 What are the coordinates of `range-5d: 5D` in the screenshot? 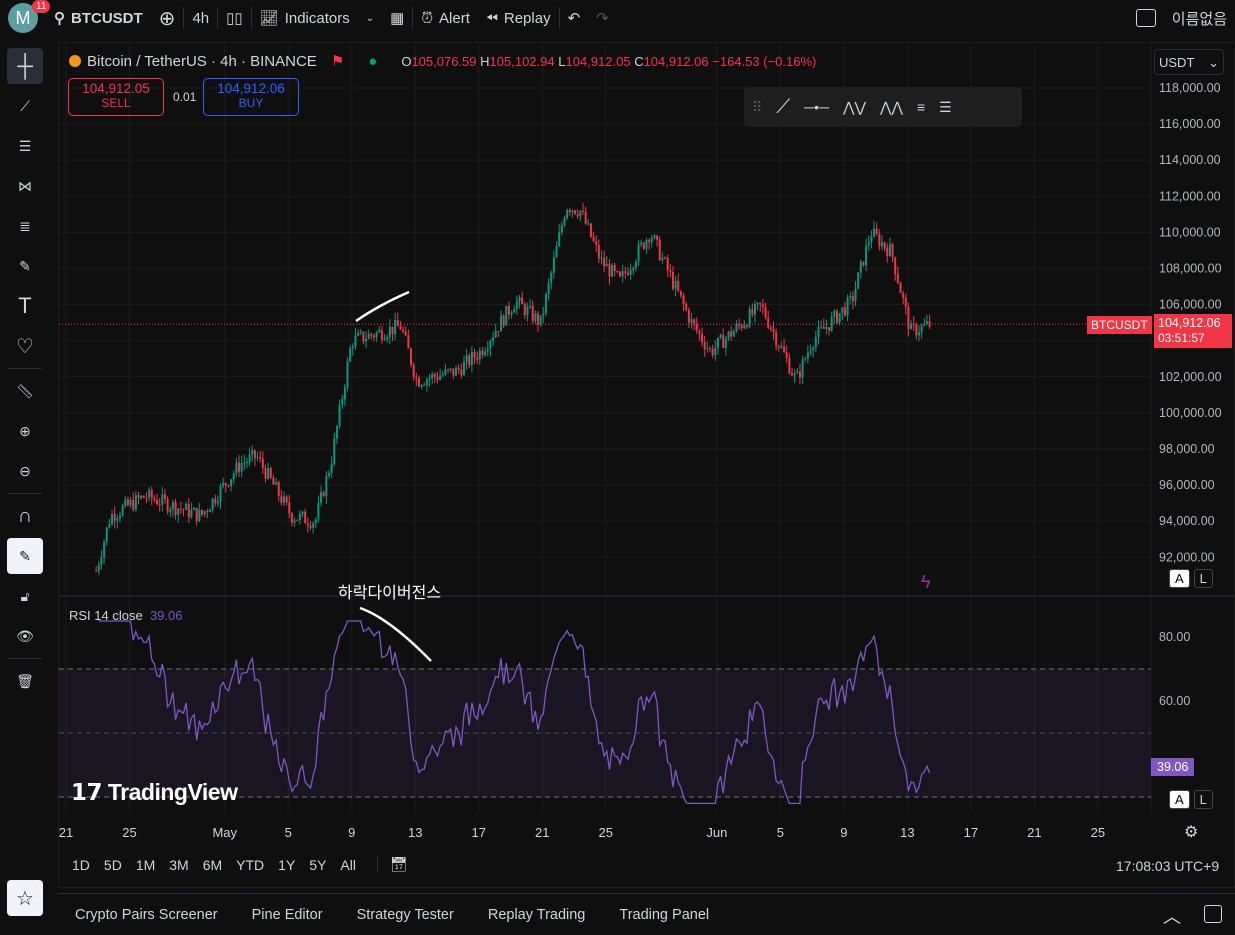 It's located at (113, 865).